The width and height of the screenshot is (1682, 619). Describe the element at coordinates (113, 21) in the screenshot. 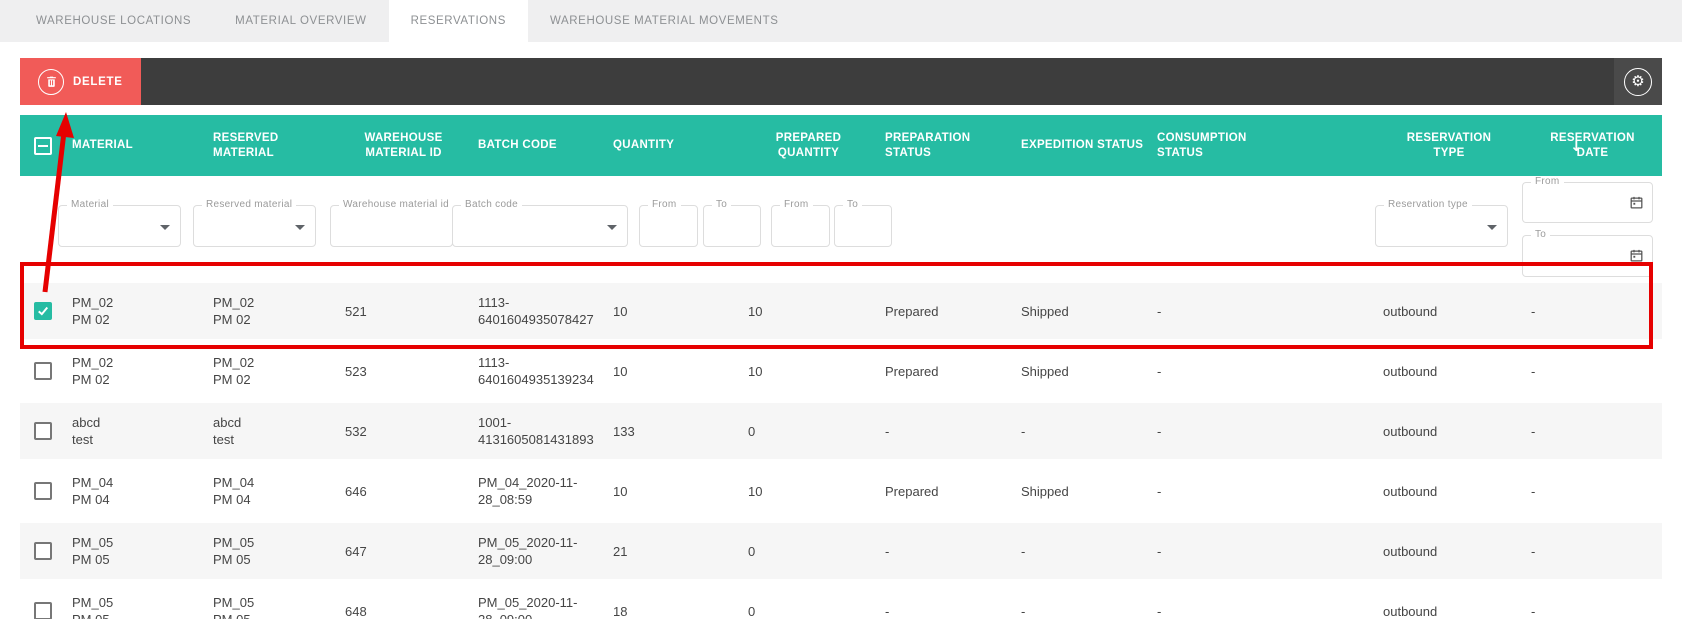

I see `tab-warehouse-locations: WAREHOUSE LOCATIONS` at that location.